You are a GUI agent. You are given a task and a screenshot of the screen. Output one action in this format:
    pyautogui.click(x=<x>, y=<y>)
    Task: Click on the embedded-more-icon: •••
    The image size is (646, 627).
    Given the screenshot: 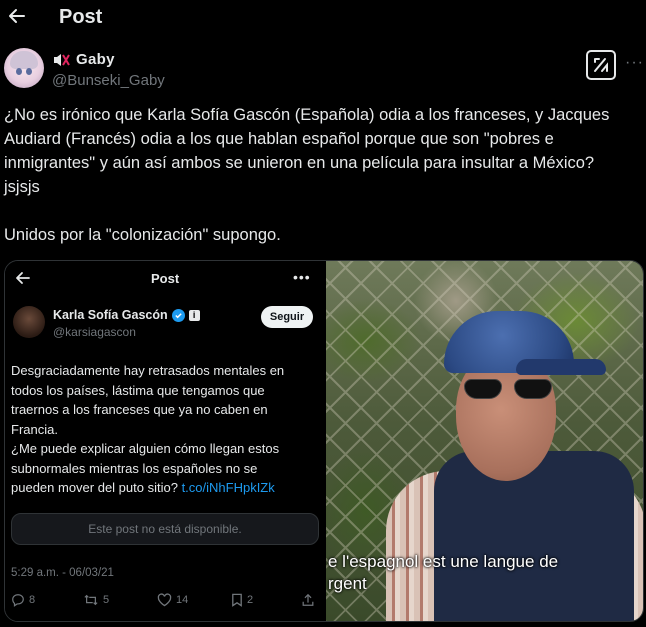 What is the action you would take?
    pyautogui.click(x=302, y=277)
    